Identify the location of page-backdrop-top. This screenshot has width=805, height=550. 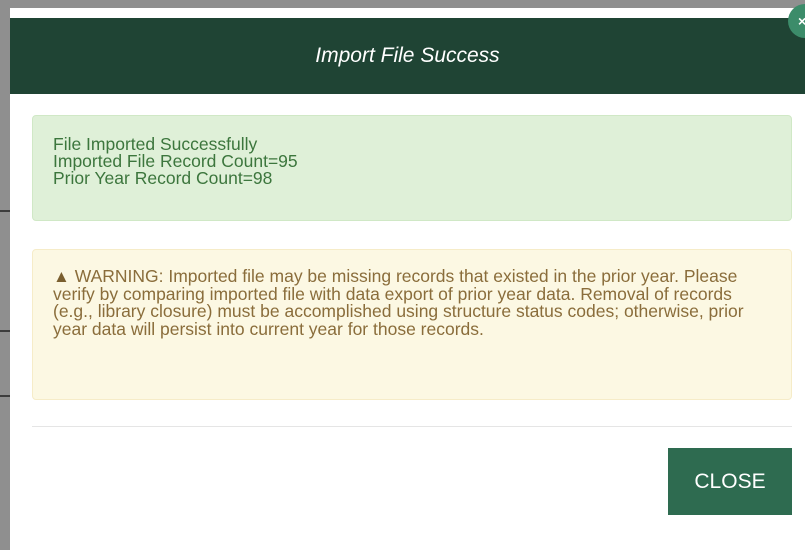
(402, 4).